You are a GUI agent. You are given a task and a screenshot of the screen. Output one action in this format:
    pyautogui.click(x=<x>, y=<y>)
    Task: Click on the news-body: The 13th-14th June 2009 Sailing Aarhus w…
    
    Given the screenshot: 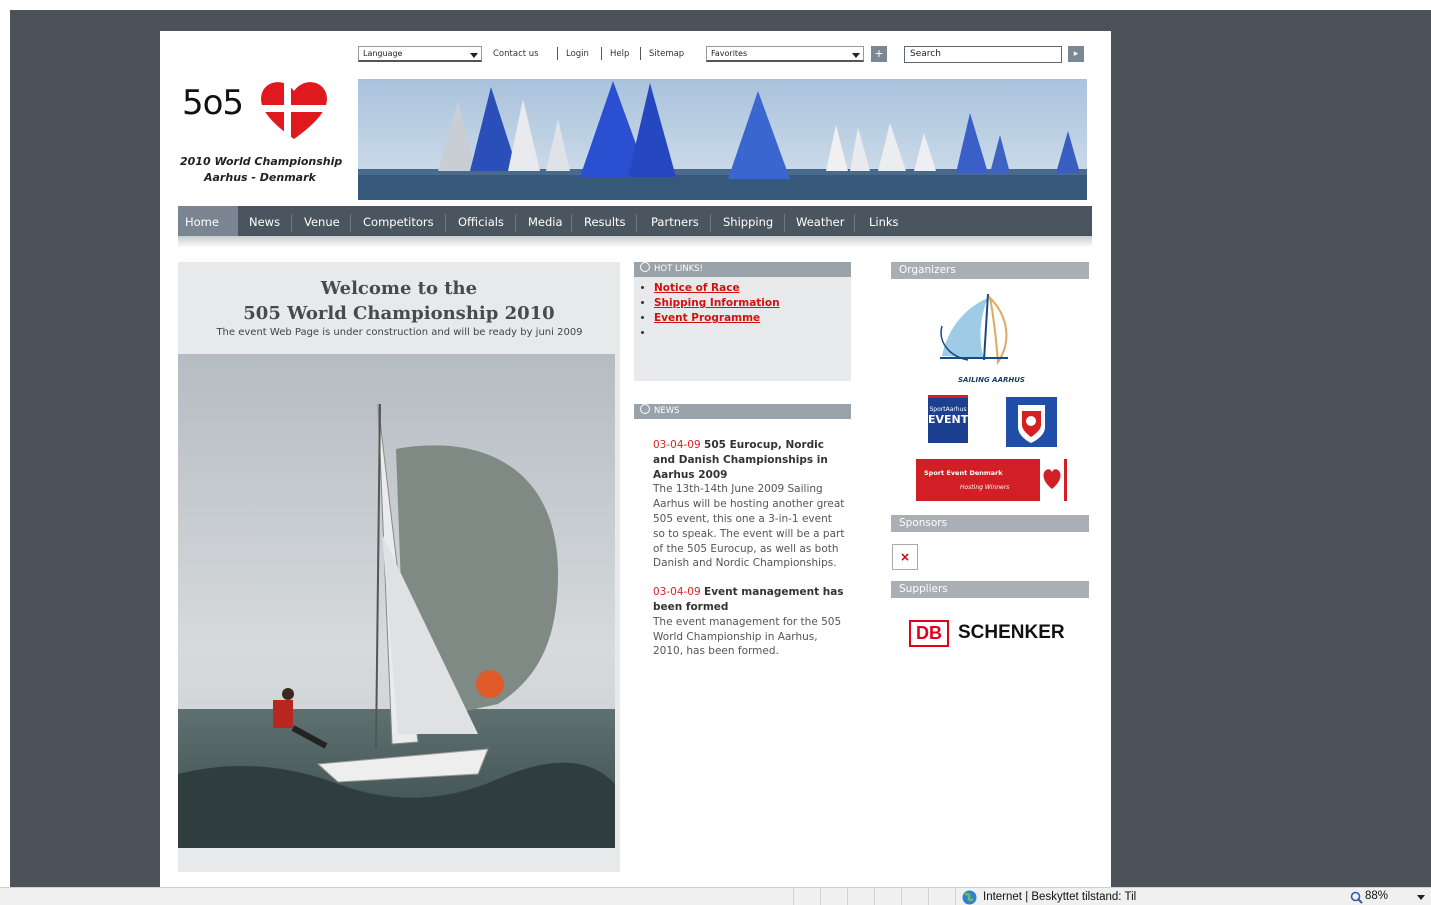 What is the action you would take?
    pyautogui.click(x=749, y=526)
    